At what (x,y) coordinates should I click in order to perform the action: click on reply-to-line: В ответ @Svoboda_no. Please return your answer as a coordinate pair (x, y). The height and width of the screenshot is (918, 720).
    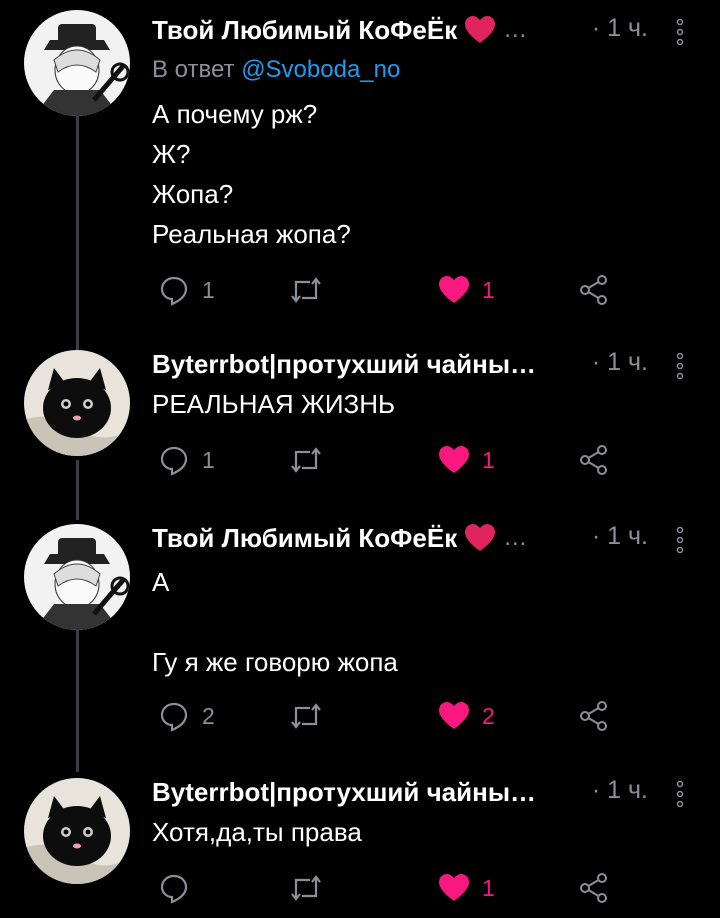
    Looking at the image, I should click on (276, 70).